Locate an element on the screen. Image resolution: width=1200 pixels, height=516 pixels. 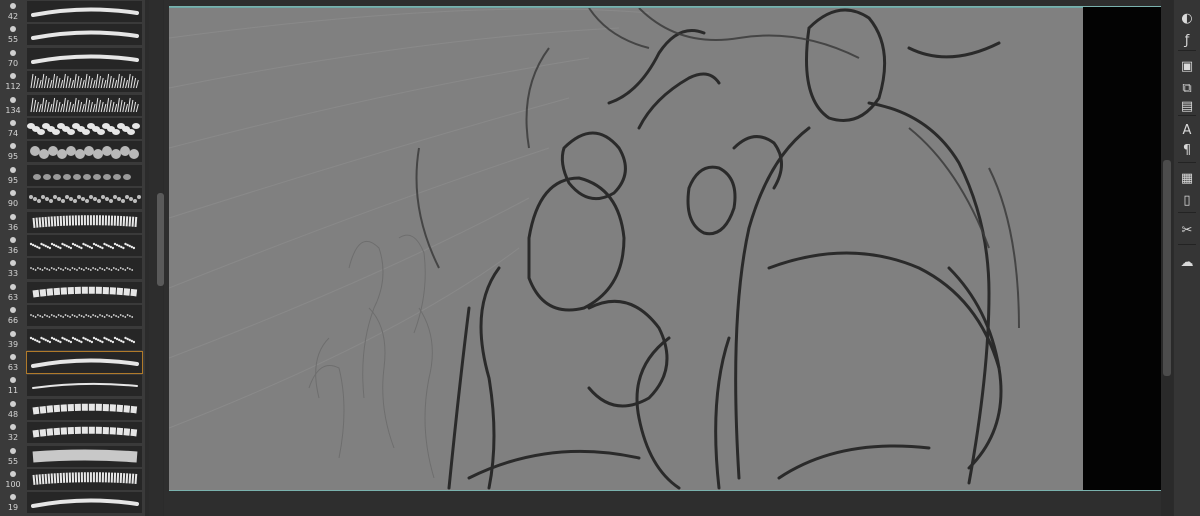
canvas-pasteboard is located at coordinates (1122, 249).